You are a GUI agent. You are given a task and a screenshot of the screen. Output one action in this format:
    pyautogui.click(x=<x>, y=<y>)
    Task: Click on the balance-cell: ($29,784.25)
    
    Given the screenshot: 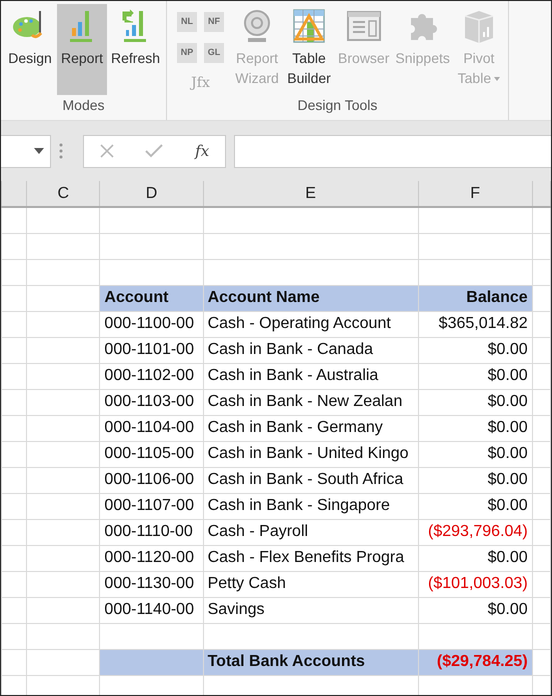 What is the action you would take?
    pyautogui.click(x=475, y=662)
    